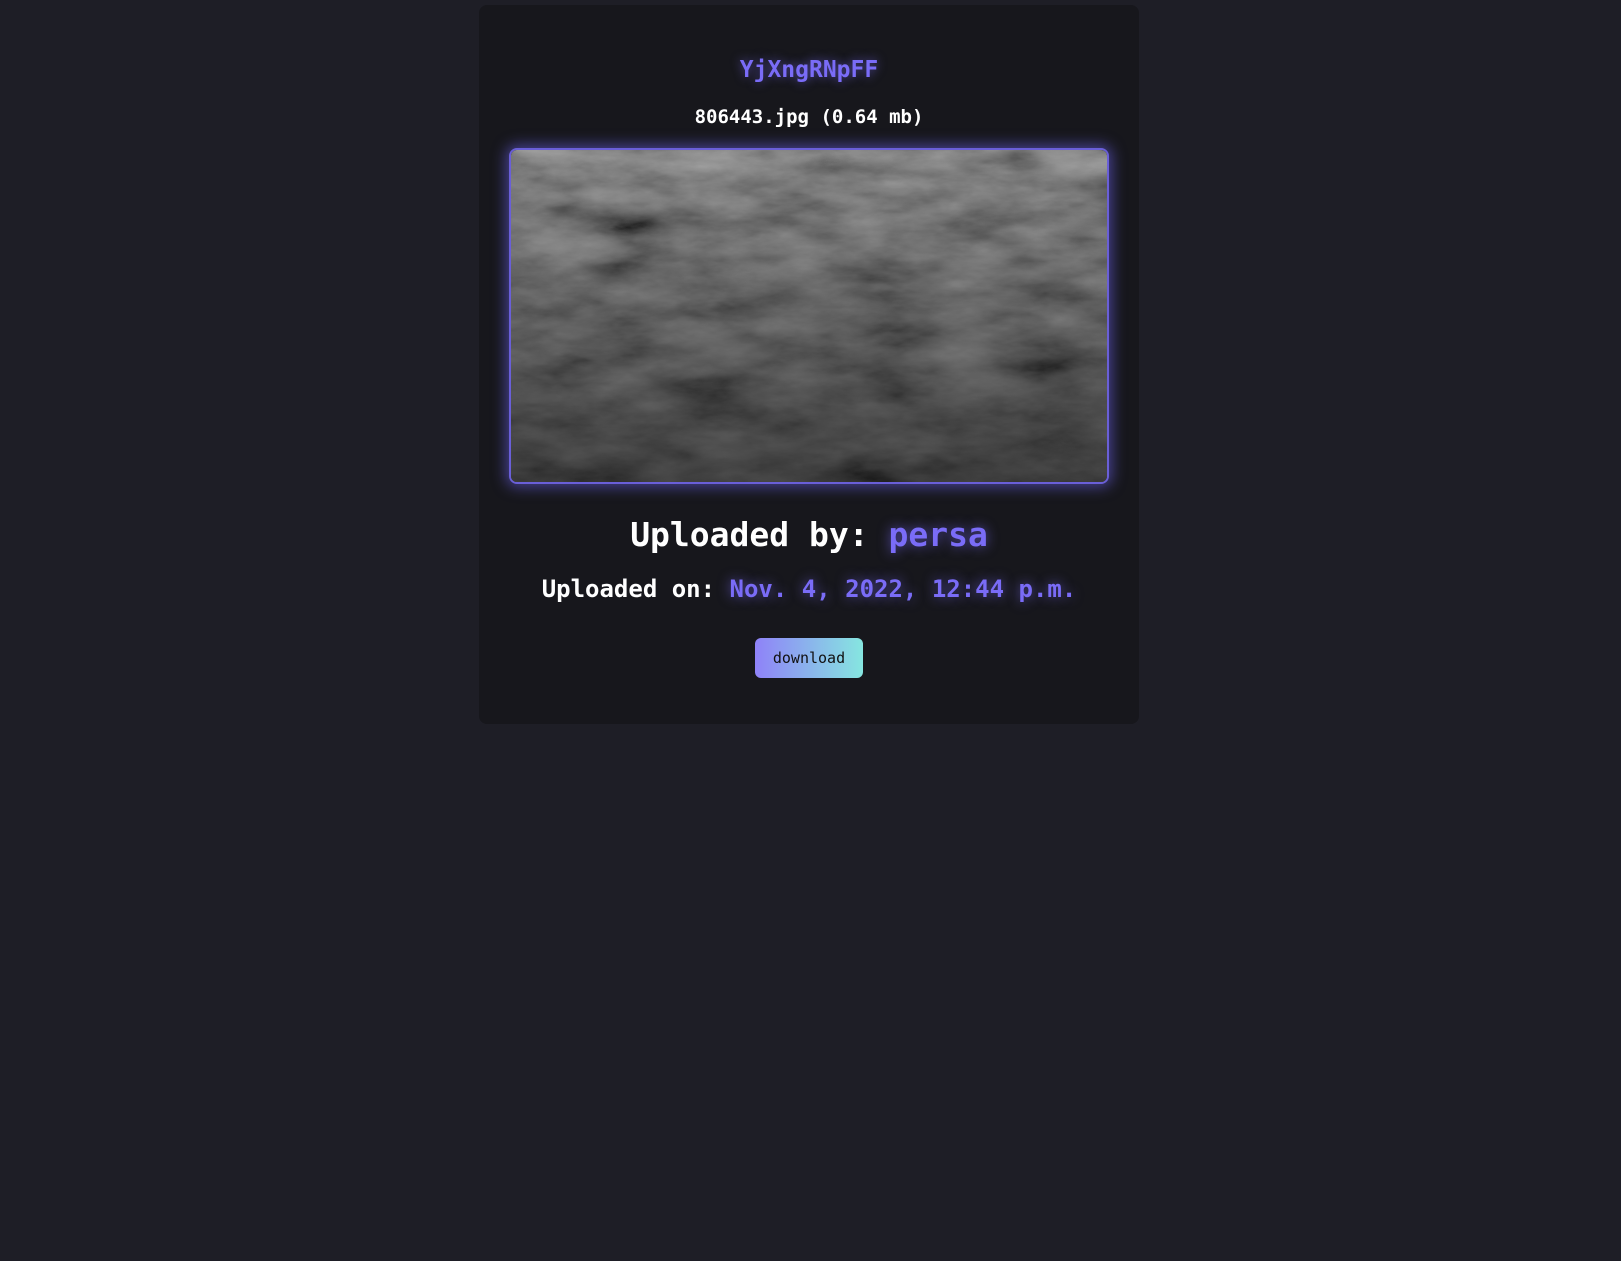 The width and height of the screenshot is (1621, 1261). I want to click on download-button: download, so click(809, 658).